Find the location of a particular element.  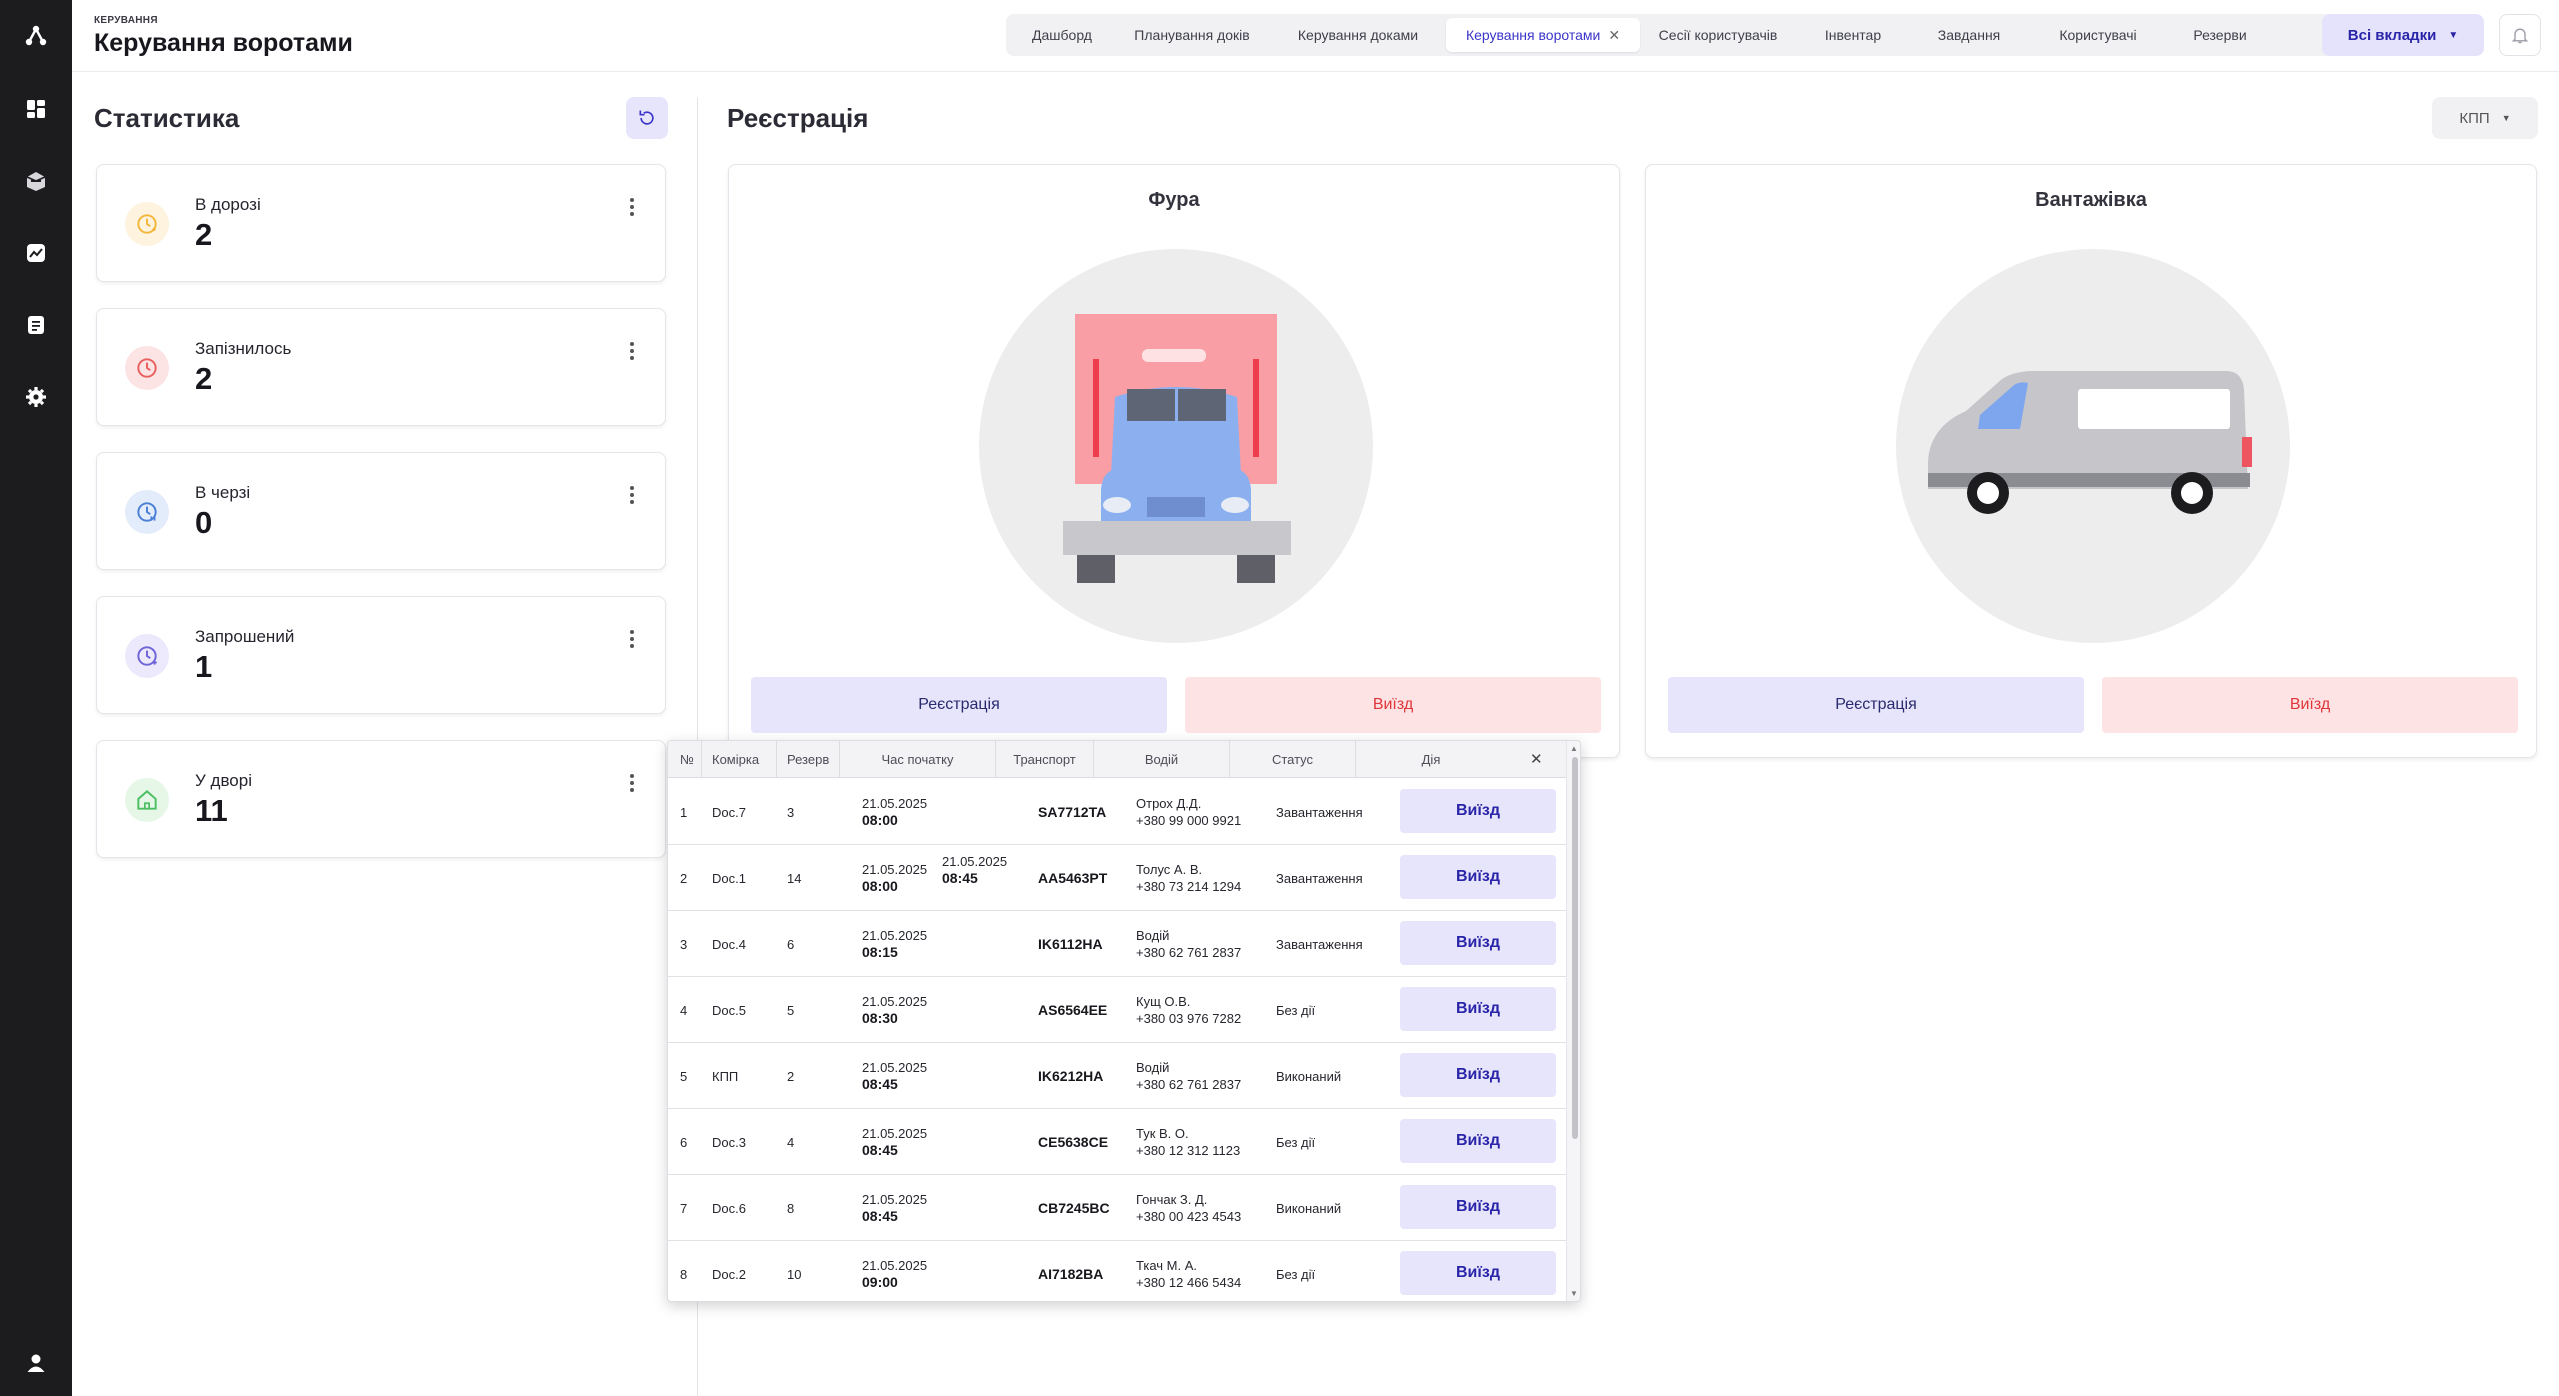

row-plate: IK6112HA is located at coordinates (1070, 944).